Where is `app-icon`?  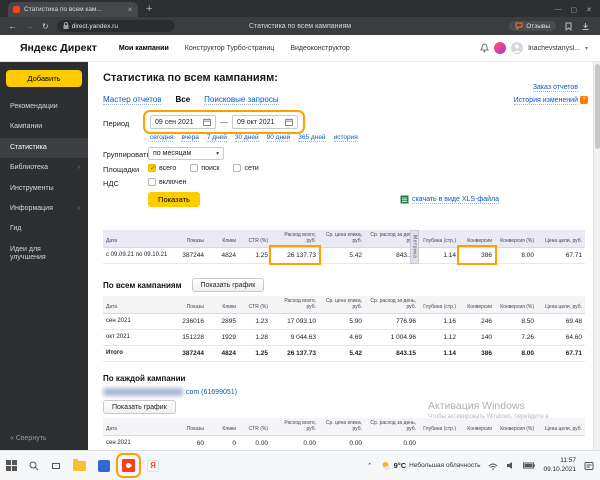
app-icon is located at coordinates (104, 465).